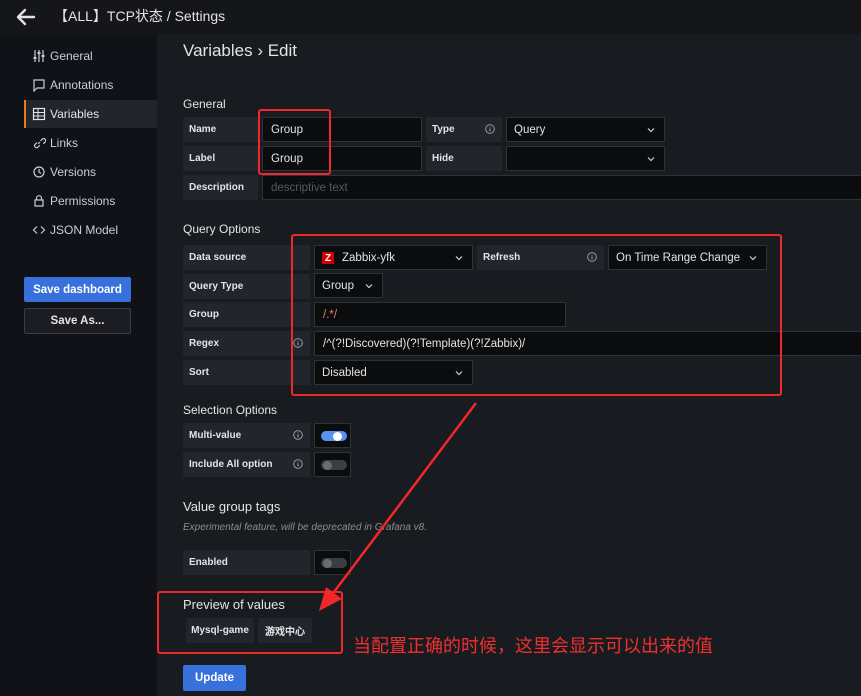 This screenshot has width=861, height=696. What do you see at coordinates (40, 143) in the screenshot?
I see `link-icon` at bounding box center [40, 143].